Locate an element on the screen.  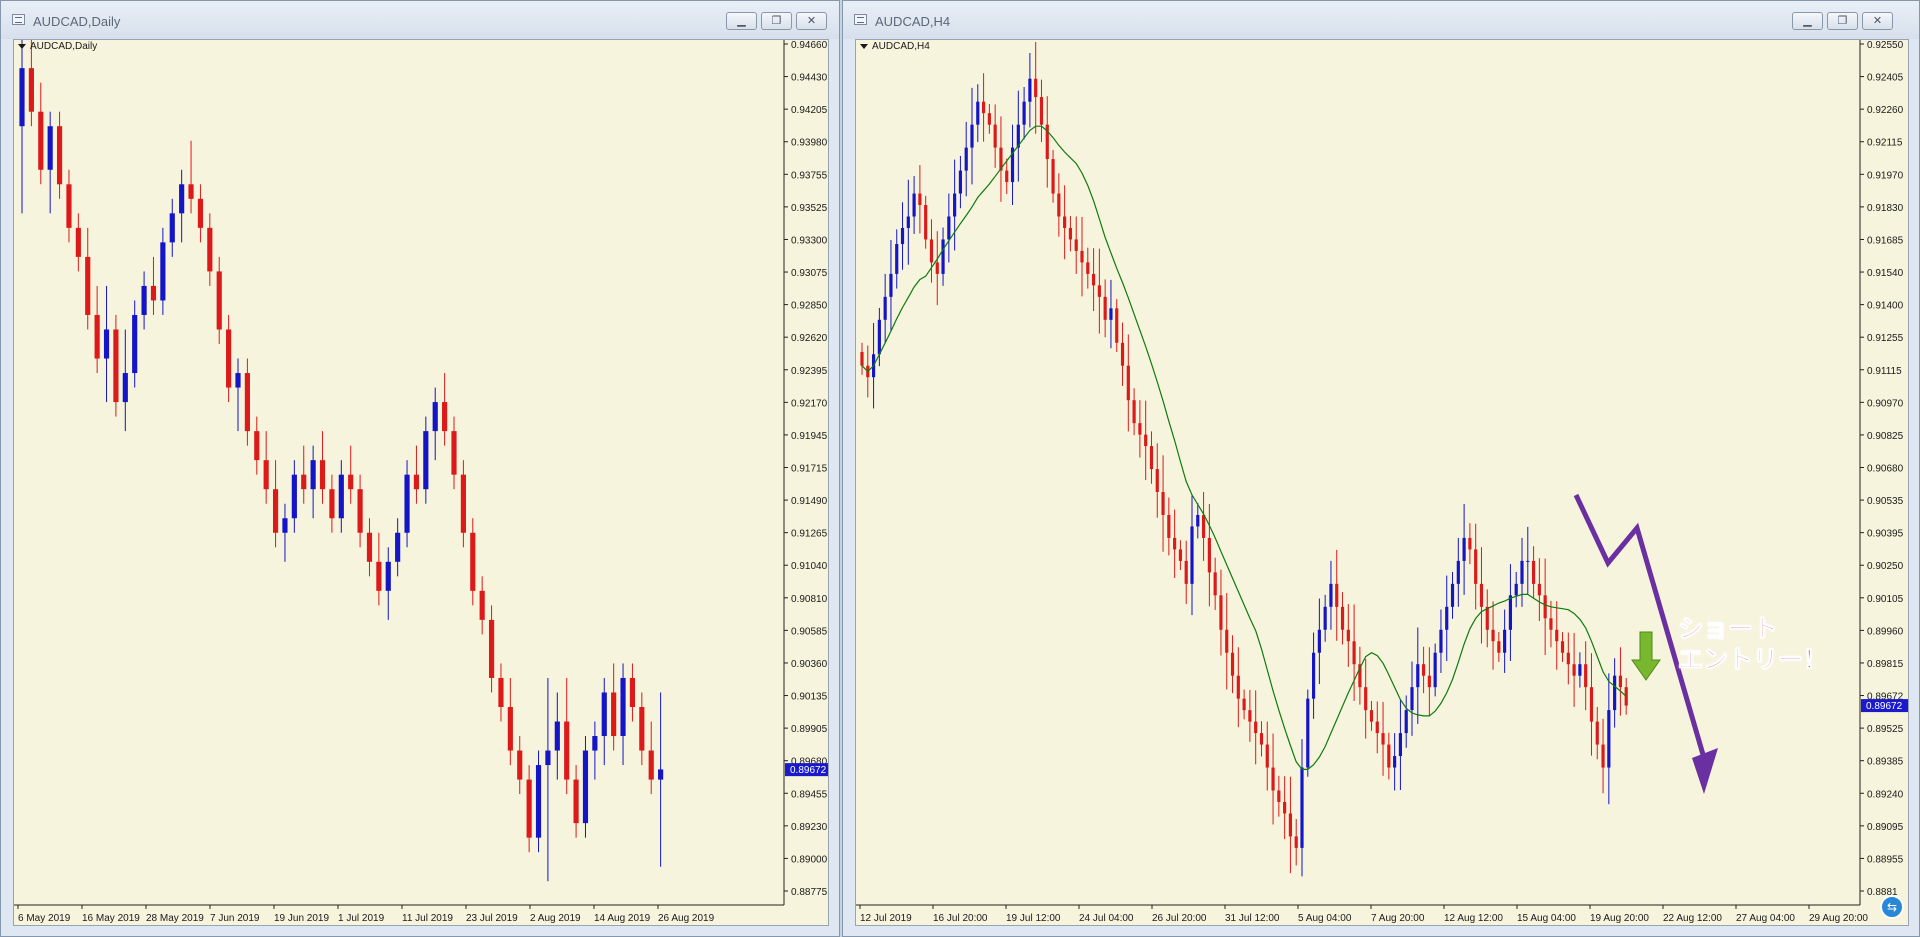
price-tick-label: 0.91685 is located at coordinates (1885, 240).